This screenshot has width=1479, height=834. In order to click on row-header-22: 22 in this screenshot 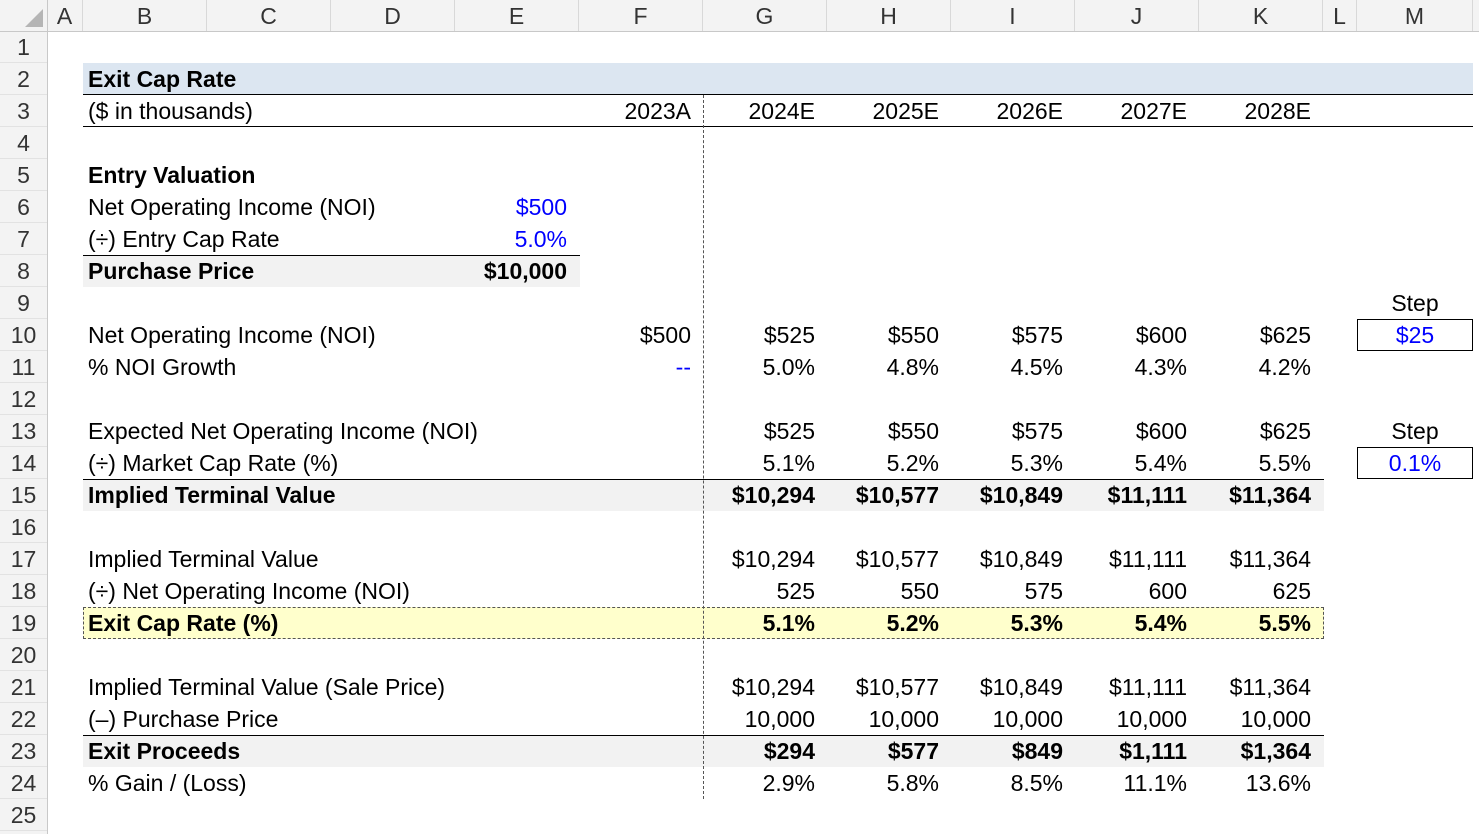, I will do `click(23, 719)`.